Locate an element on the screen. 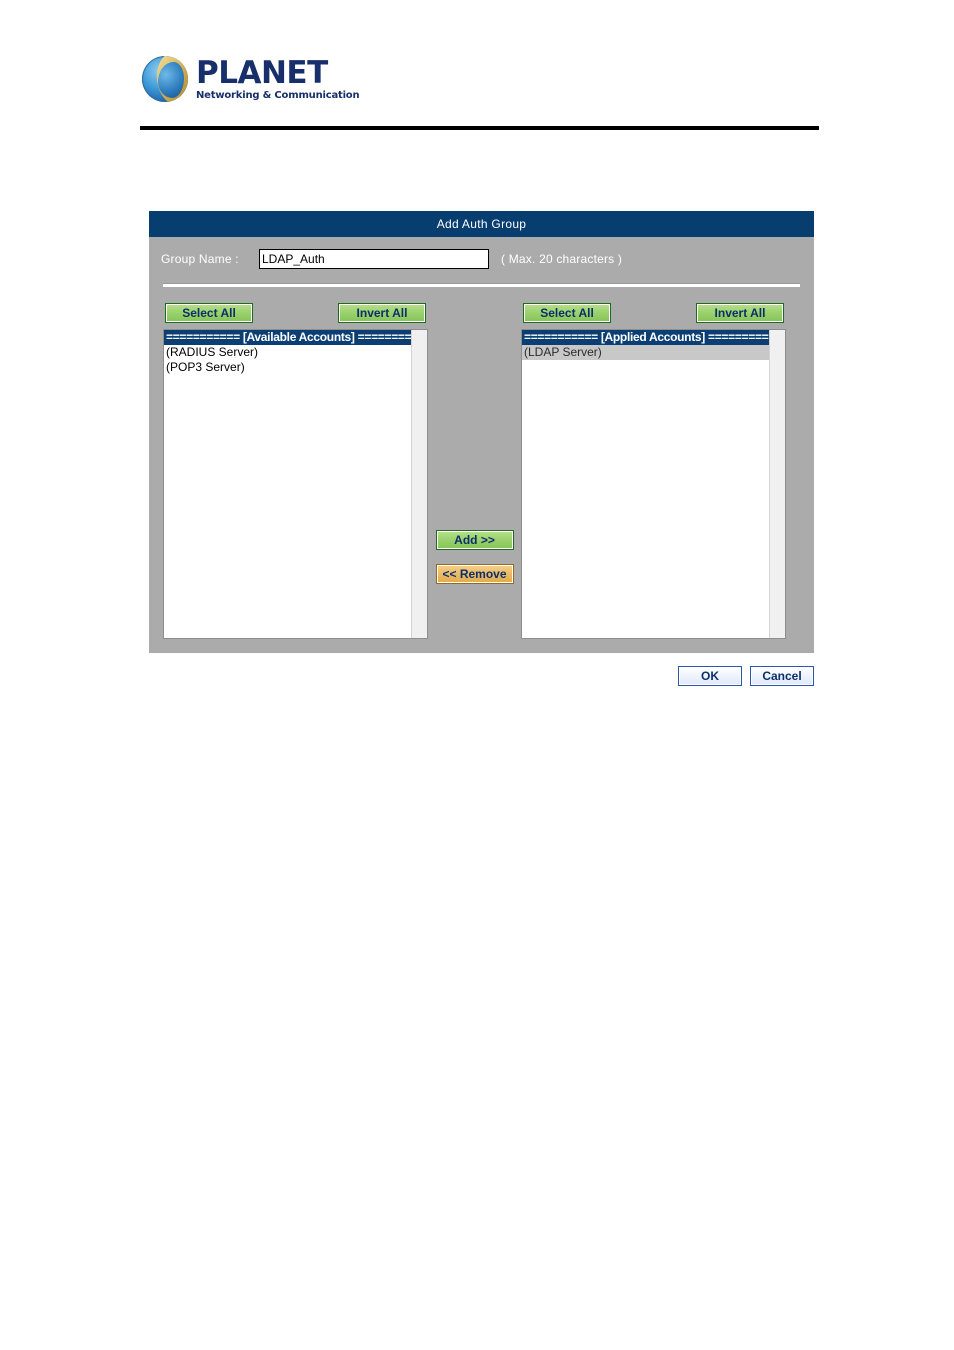  transfer-buttons-column: Add >> << Remove is located at coordinates (474, 471).